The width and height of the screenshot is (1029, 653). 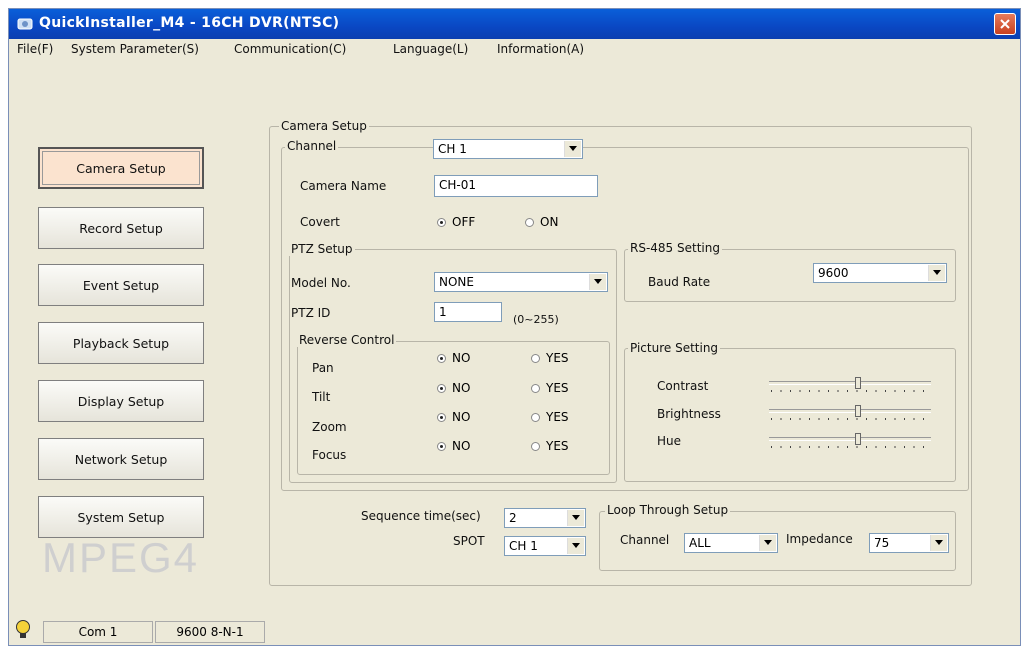 I want to click on pan-yes-radio: YES, so click(x=550, y=358).